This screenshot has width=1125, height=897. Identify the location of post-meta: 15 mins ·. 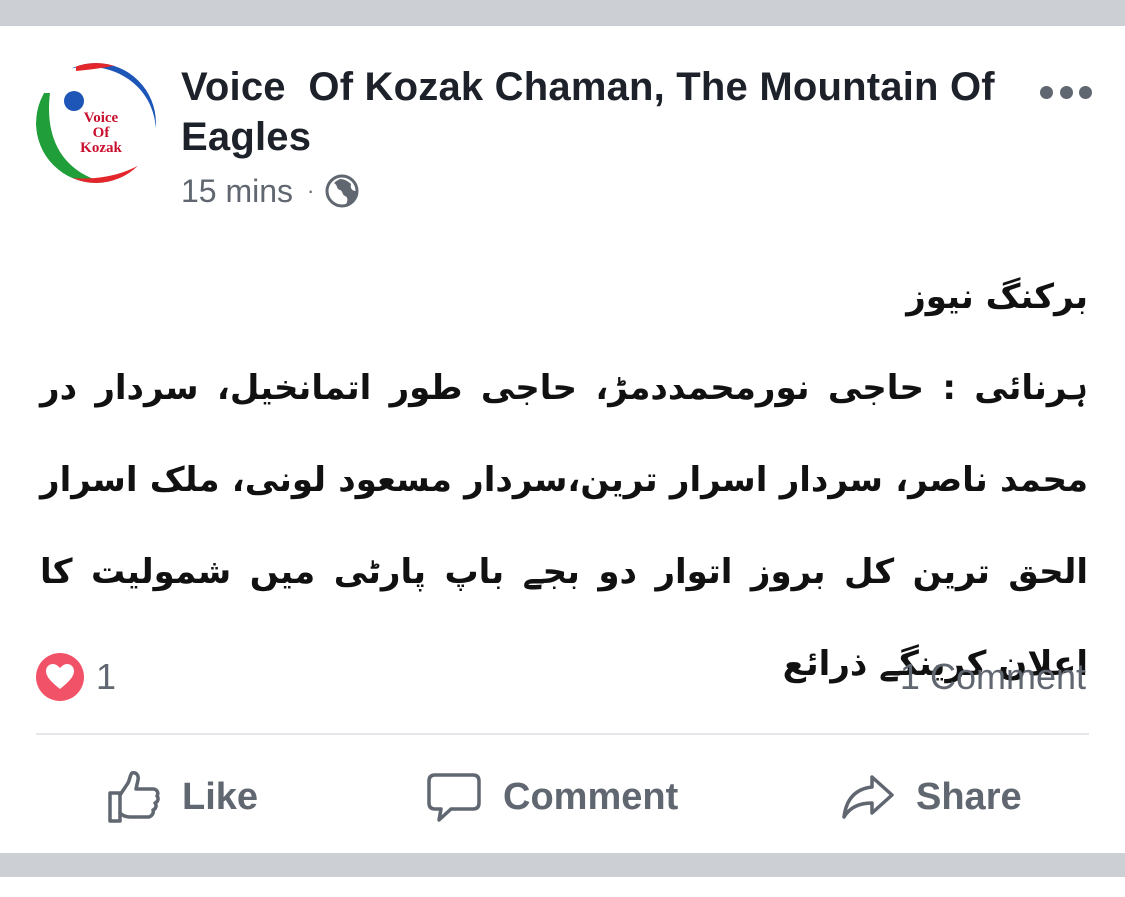
(270, 191).